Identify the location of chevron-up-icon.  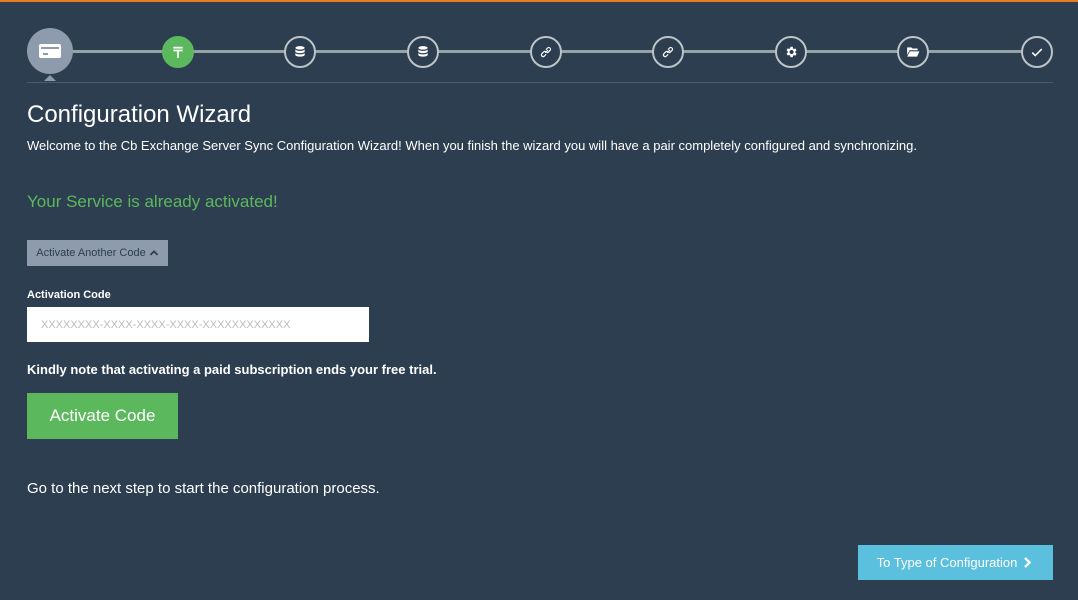
(153, 253).